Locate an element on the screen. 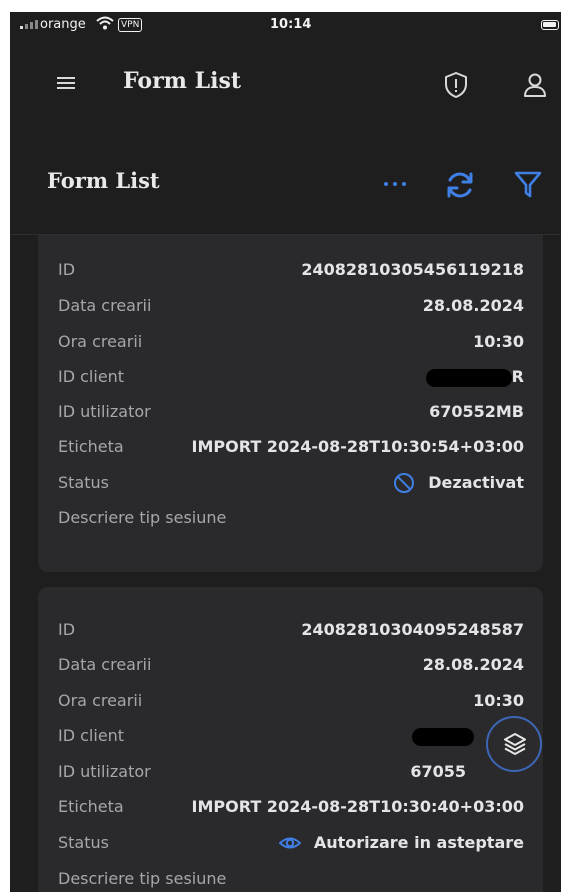 This screenshot has width=561, height=892. status-text: Autorizare in asteptare is located at coordinates (418, 842).